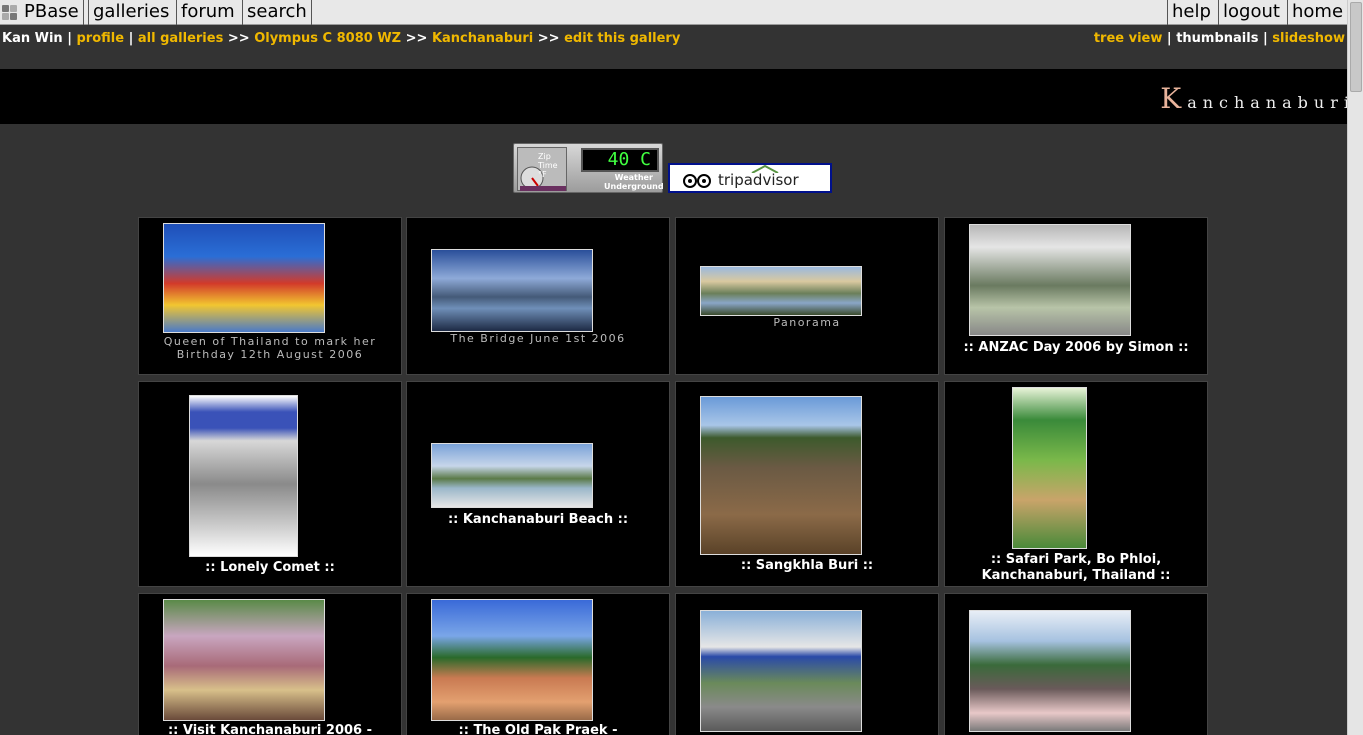  I want to click on profile-link: profile, so click(101, 38).